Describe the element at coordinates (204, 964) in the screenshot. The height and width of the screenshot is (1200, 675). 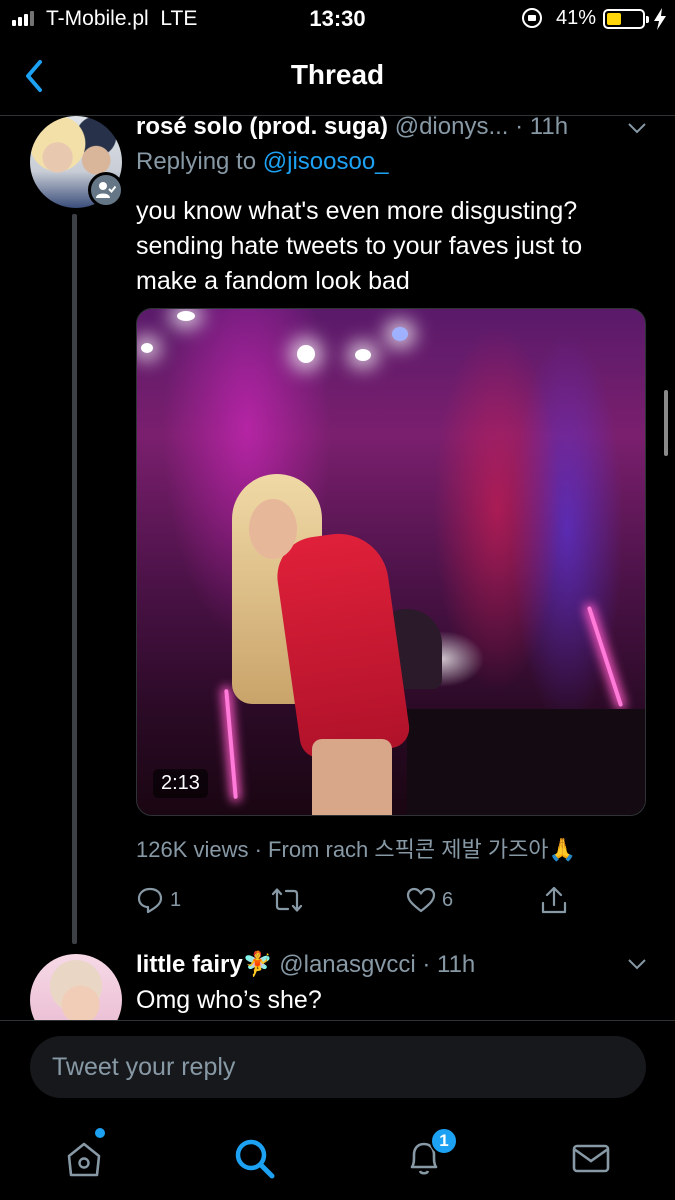
I see `display-name: little fairy🧚` at that location.